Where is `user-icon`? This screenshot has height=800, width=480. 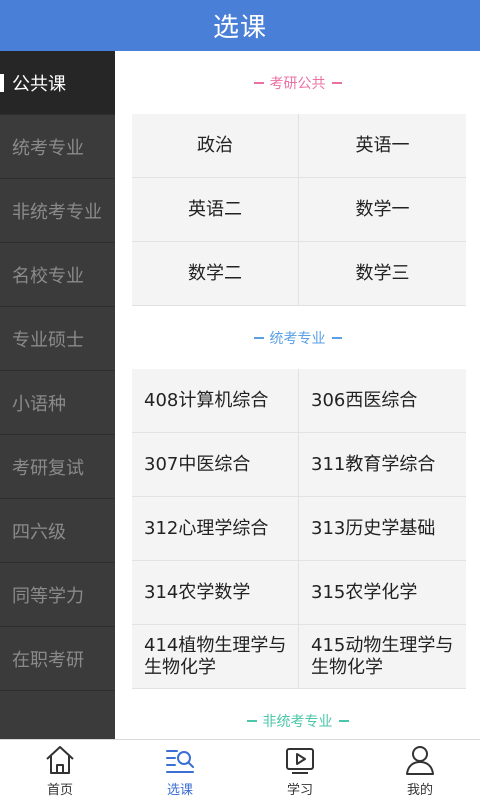 user-icon is located at coordinates (420, 760).